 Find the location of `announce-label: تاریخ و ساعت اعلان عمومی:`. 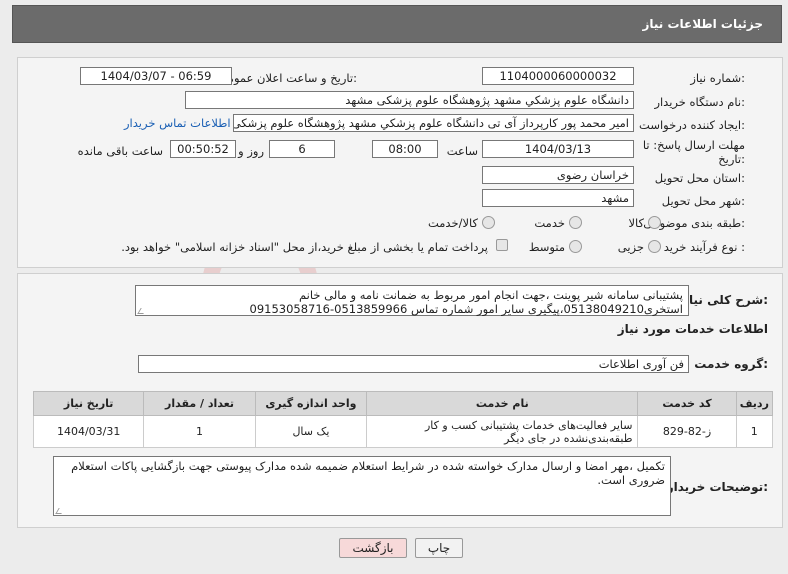

announce-label: تاریخ و ساعت اعلان عمومی: is located at coordinates (287, 78).